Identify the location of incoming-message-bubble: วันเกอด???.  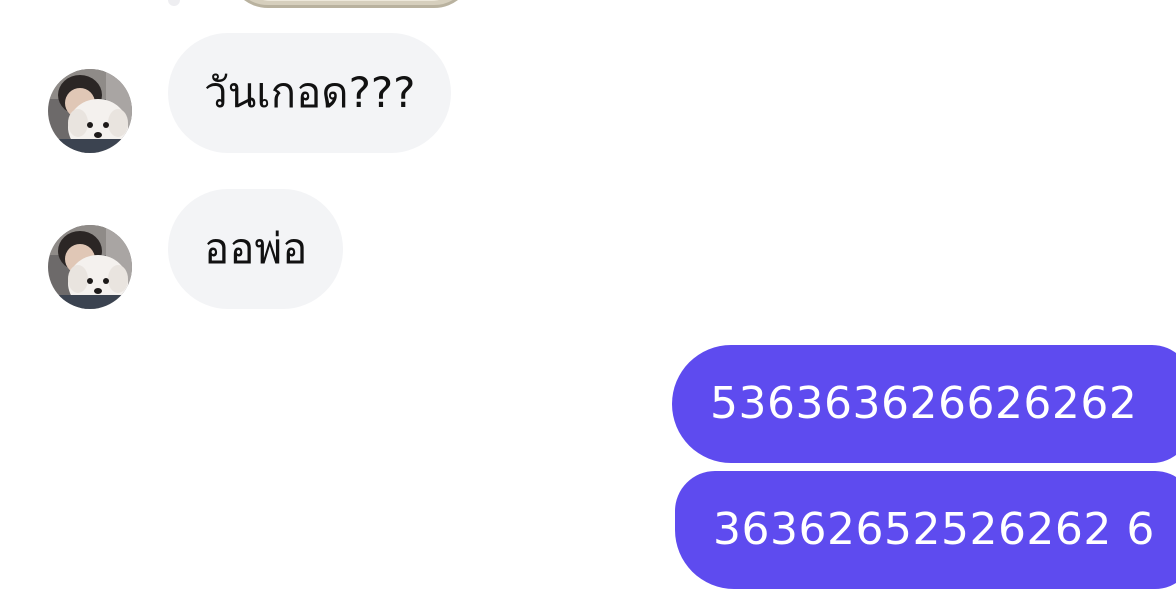
(310, 93).